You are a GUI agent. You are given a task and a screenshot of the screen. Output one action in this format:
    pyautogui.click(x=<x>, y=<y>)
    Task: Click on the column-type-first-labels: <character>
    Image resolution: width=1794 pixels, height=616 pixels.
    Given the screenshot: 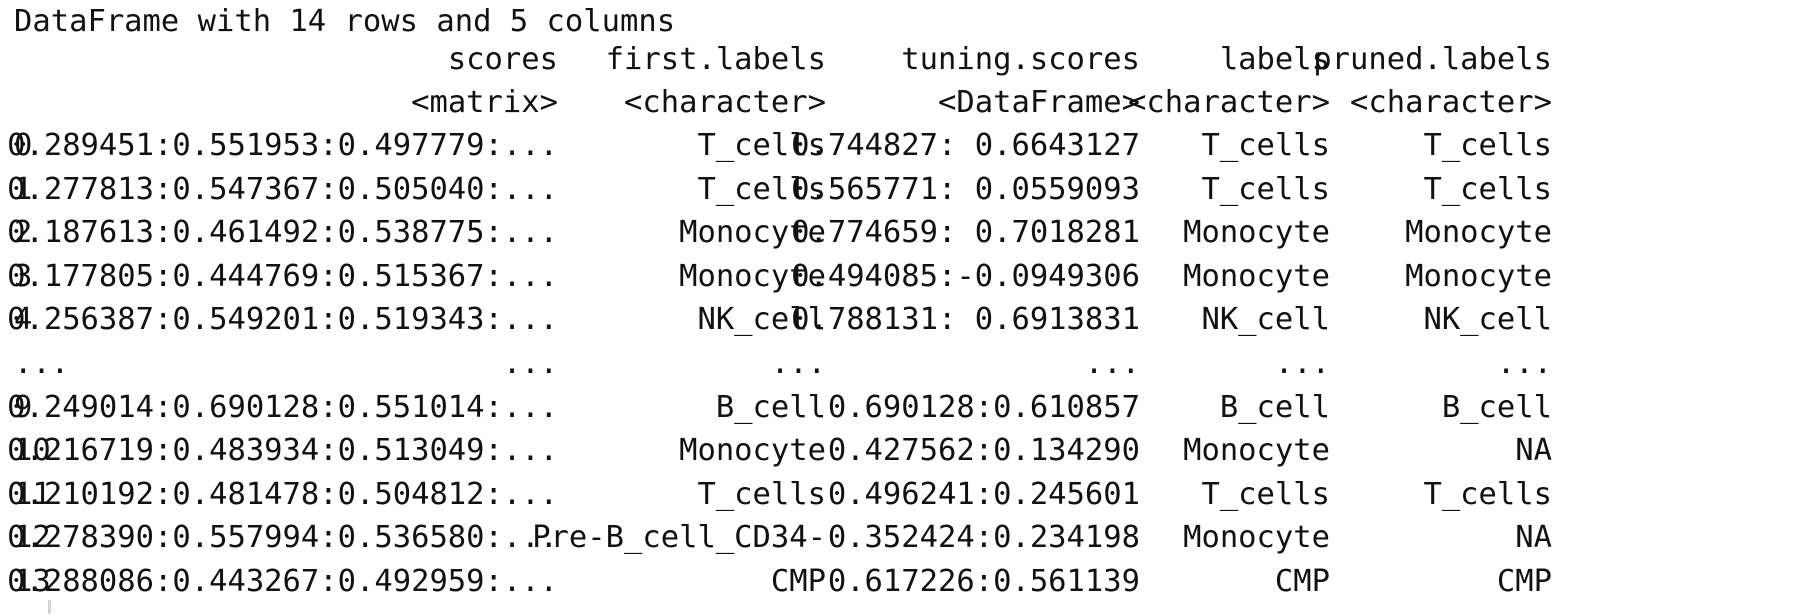 What is the action you would take?
    pyautogui.click(x=725, y=102)
    